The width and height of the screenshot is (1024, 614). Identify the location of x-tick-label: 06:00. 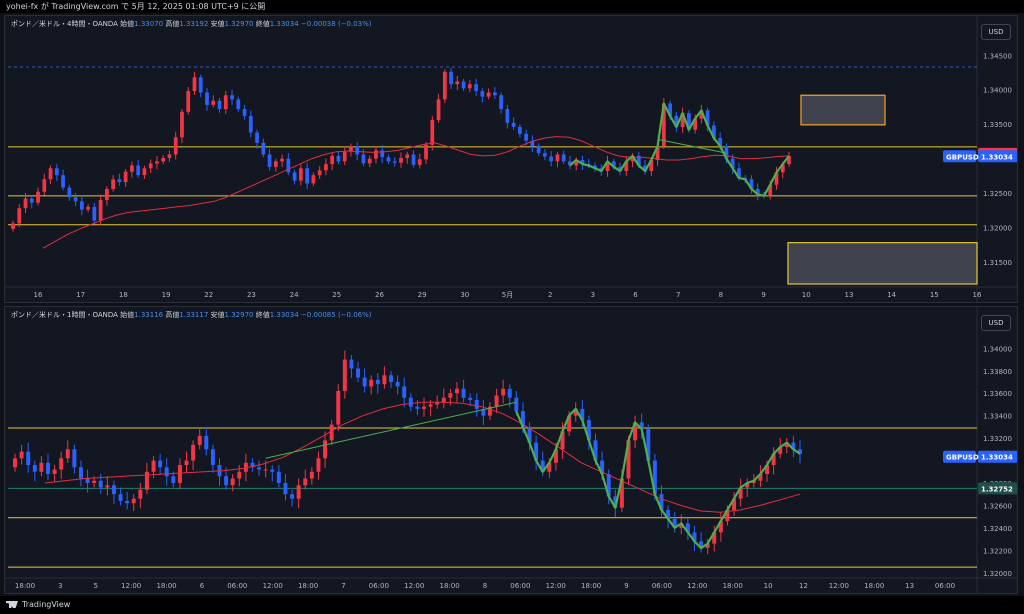
(379, 586).